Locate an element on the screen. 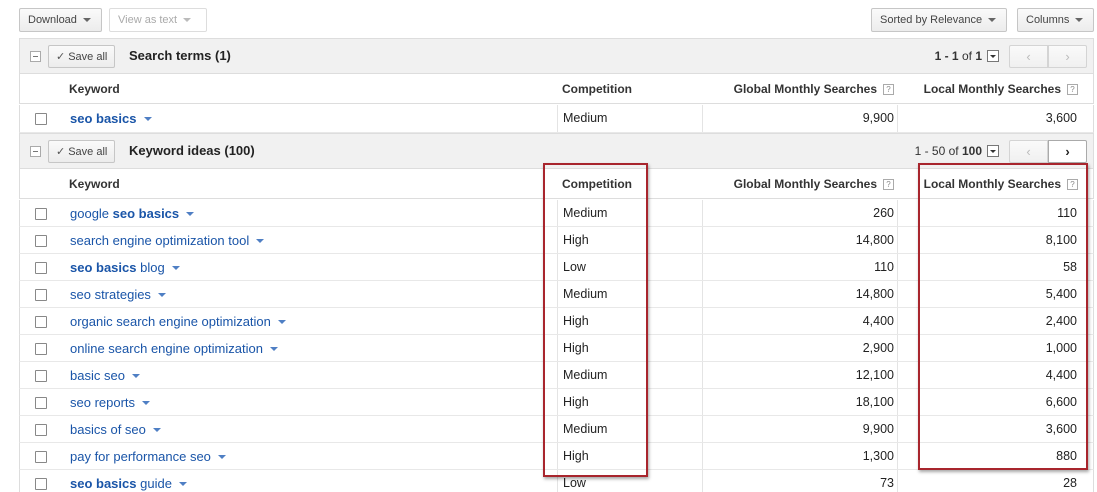 The width and height of the screenshot is (1097, 492). global-searches-value: 9,900 is located at coordinates (878, 429).